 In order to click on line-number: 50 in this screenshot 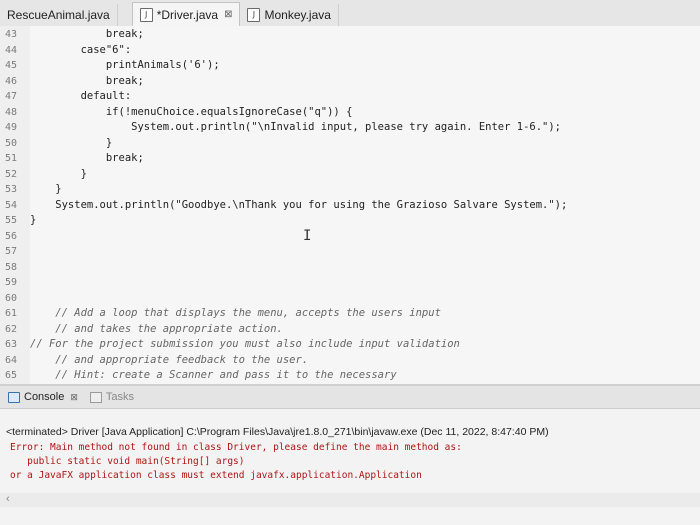, I will do `click(11, 143)`.